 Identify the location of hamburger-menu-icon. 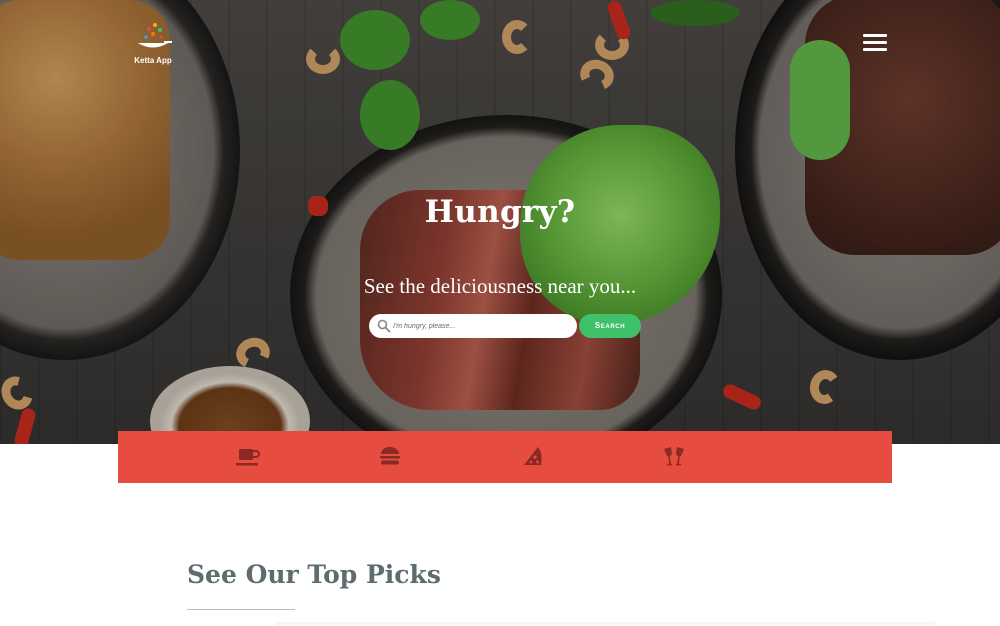
(876, 44).